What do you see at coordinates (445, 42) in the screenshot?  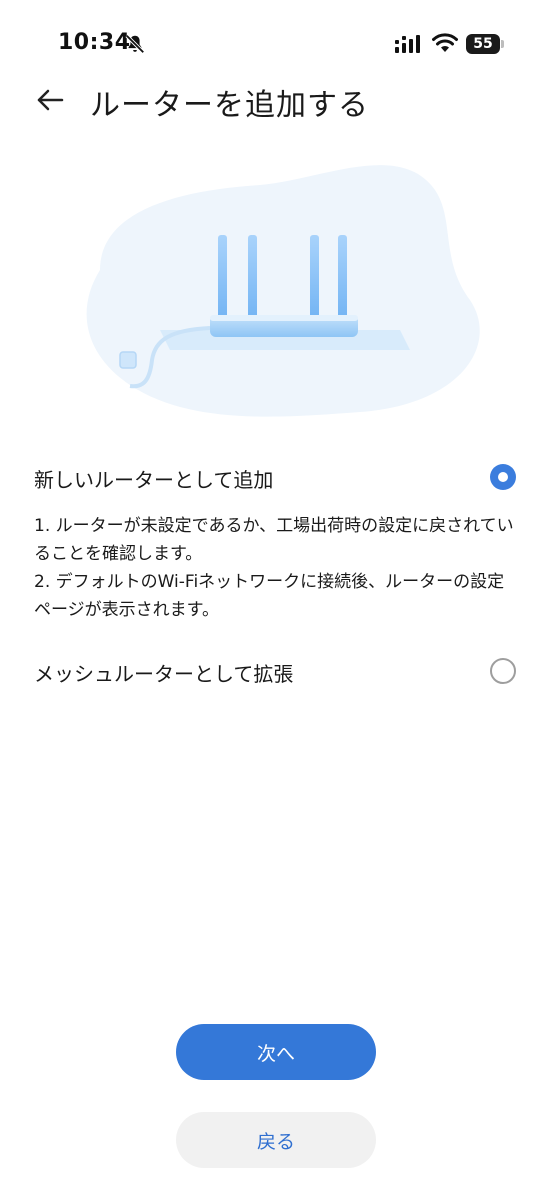 I see `wifi-icon` at bounding box center [445, 42].